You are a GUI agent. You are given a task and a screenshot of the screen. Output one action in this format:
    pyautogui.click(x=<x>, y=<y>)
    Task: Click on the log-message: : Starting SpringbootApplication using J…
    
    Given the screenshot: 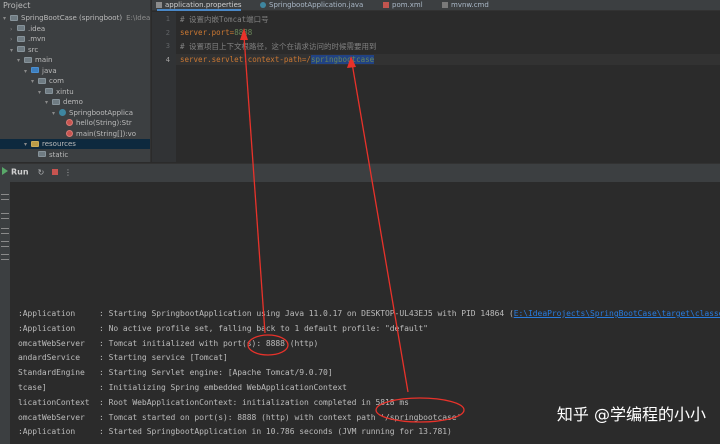 What is the action you would take?
    pyautogui.click(x=306, y=313)
    